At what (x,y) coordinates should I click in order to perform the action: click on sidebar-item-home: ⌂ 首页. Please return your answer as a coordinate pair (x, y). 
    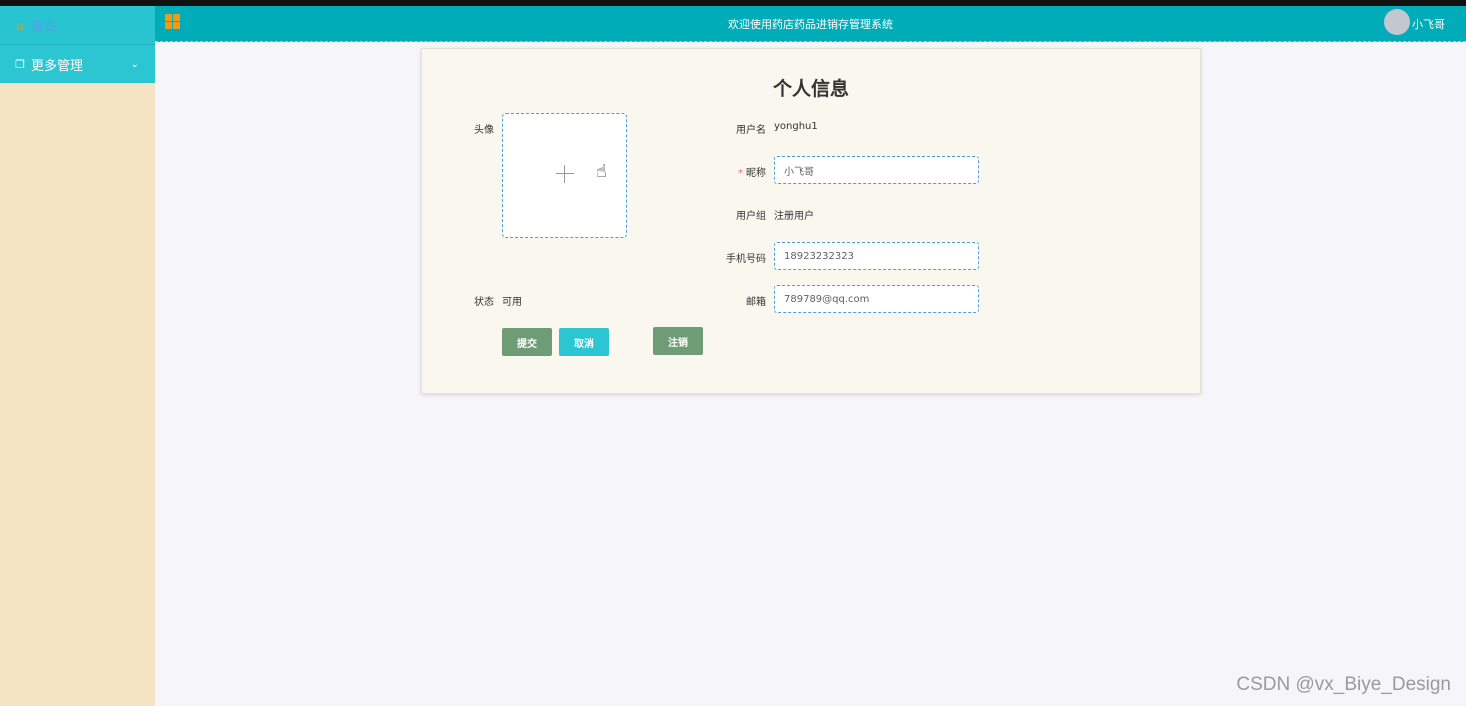
    Looking at the image, I should click on (77, 25).